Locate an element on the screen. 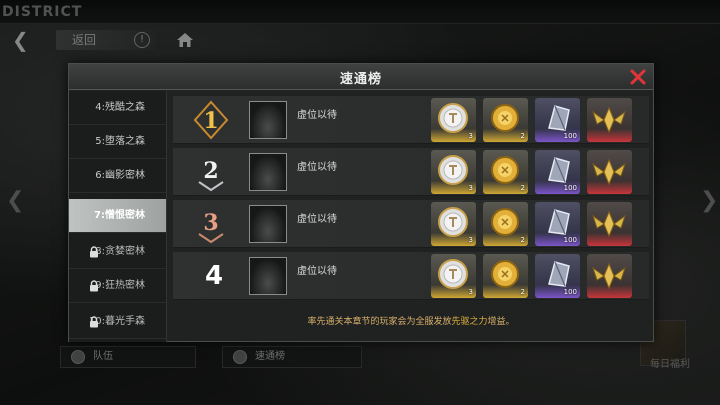 The width and height of the screenshot is (720, 405). footer-text-prefix: 率先通关本章节的玩家会为全服发放 is located at coordinates (379, 322).